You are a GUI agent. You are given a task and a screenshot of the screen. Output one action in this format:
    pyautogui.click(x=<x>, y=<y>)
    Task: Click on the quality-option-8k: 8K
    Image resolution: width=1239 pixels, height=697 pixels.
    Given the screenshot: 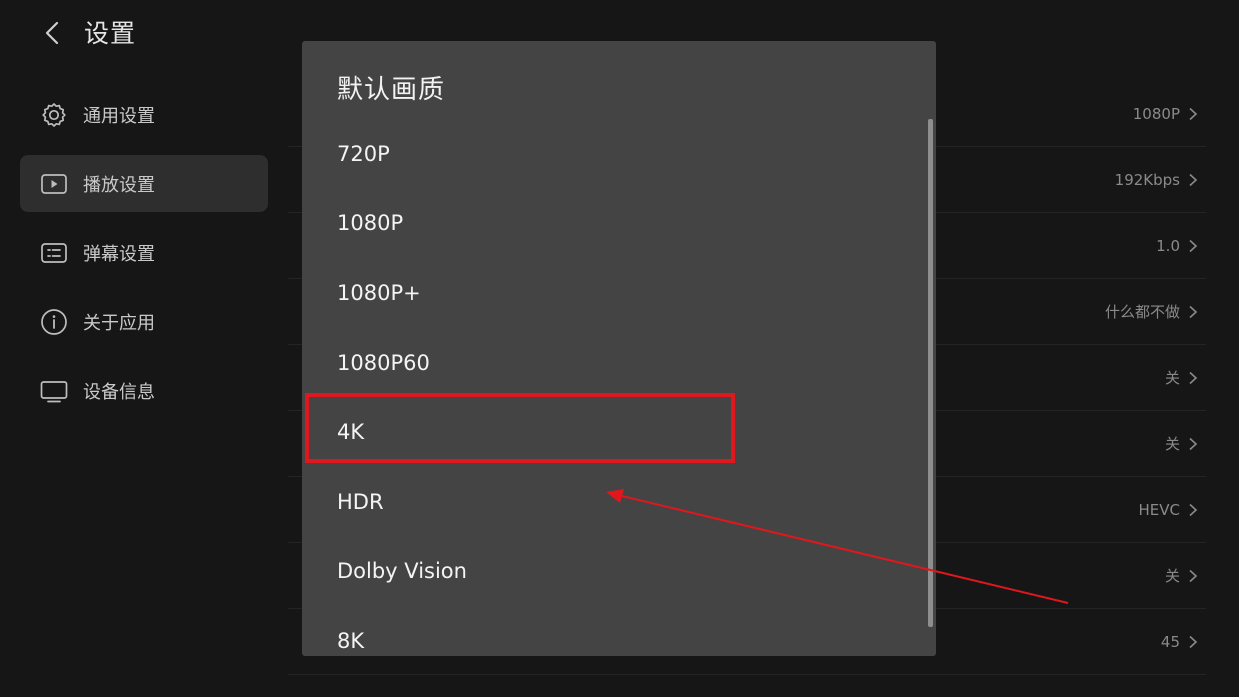 What is the action you would take?
    pyautogui.click(x=615, y=631)
    